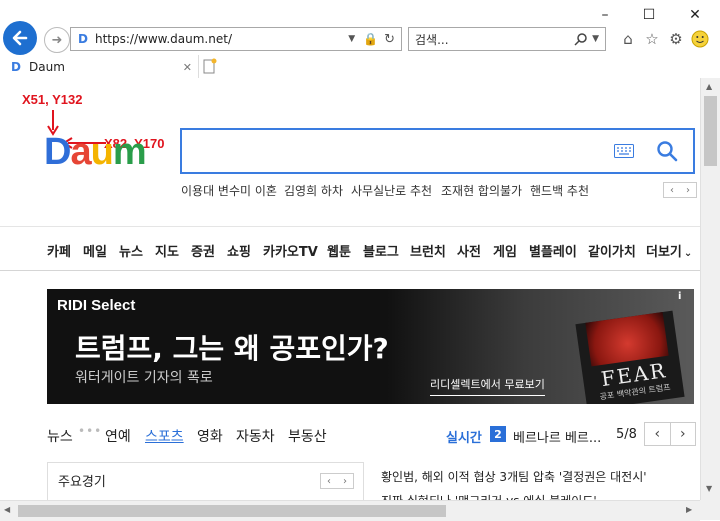 The width and height of the screenshot is (720, 521). What do you see at coordinates (612, 250) in the screenshot?
I see `nav-item-together: 같이가치` at bounding box center [612, 250].